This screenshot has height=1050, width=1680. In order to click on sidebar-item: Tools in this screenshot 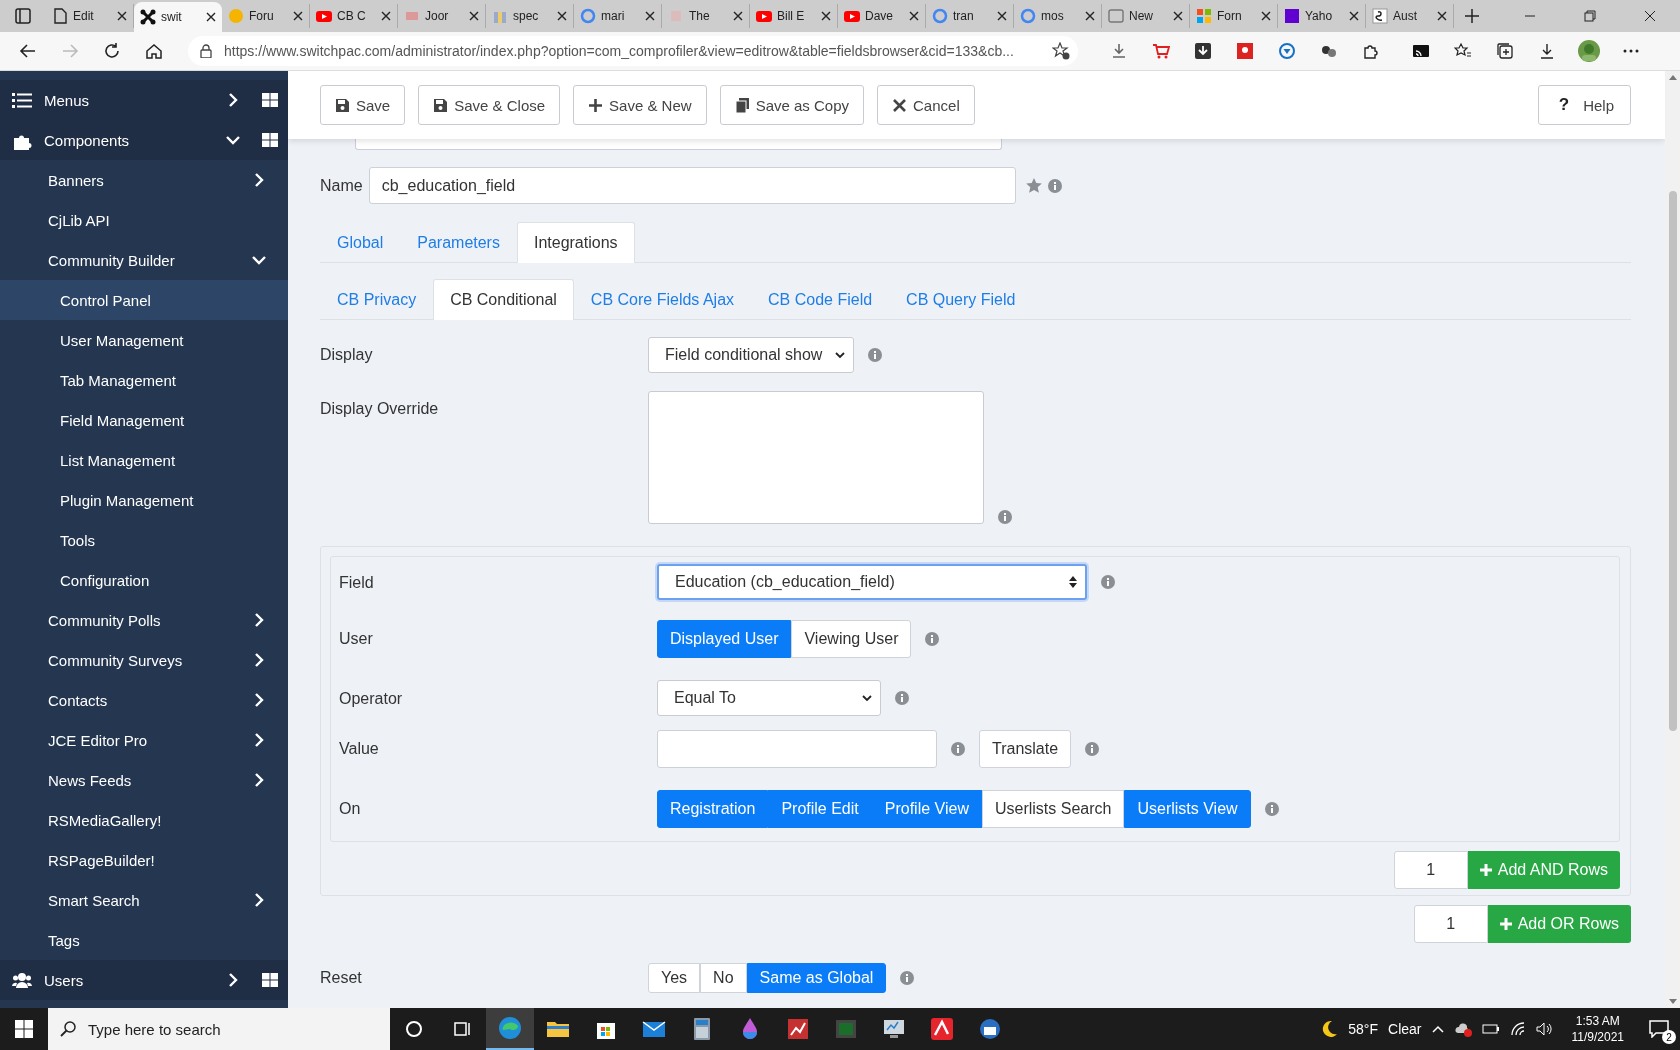, I will do `click(144, 540)`.